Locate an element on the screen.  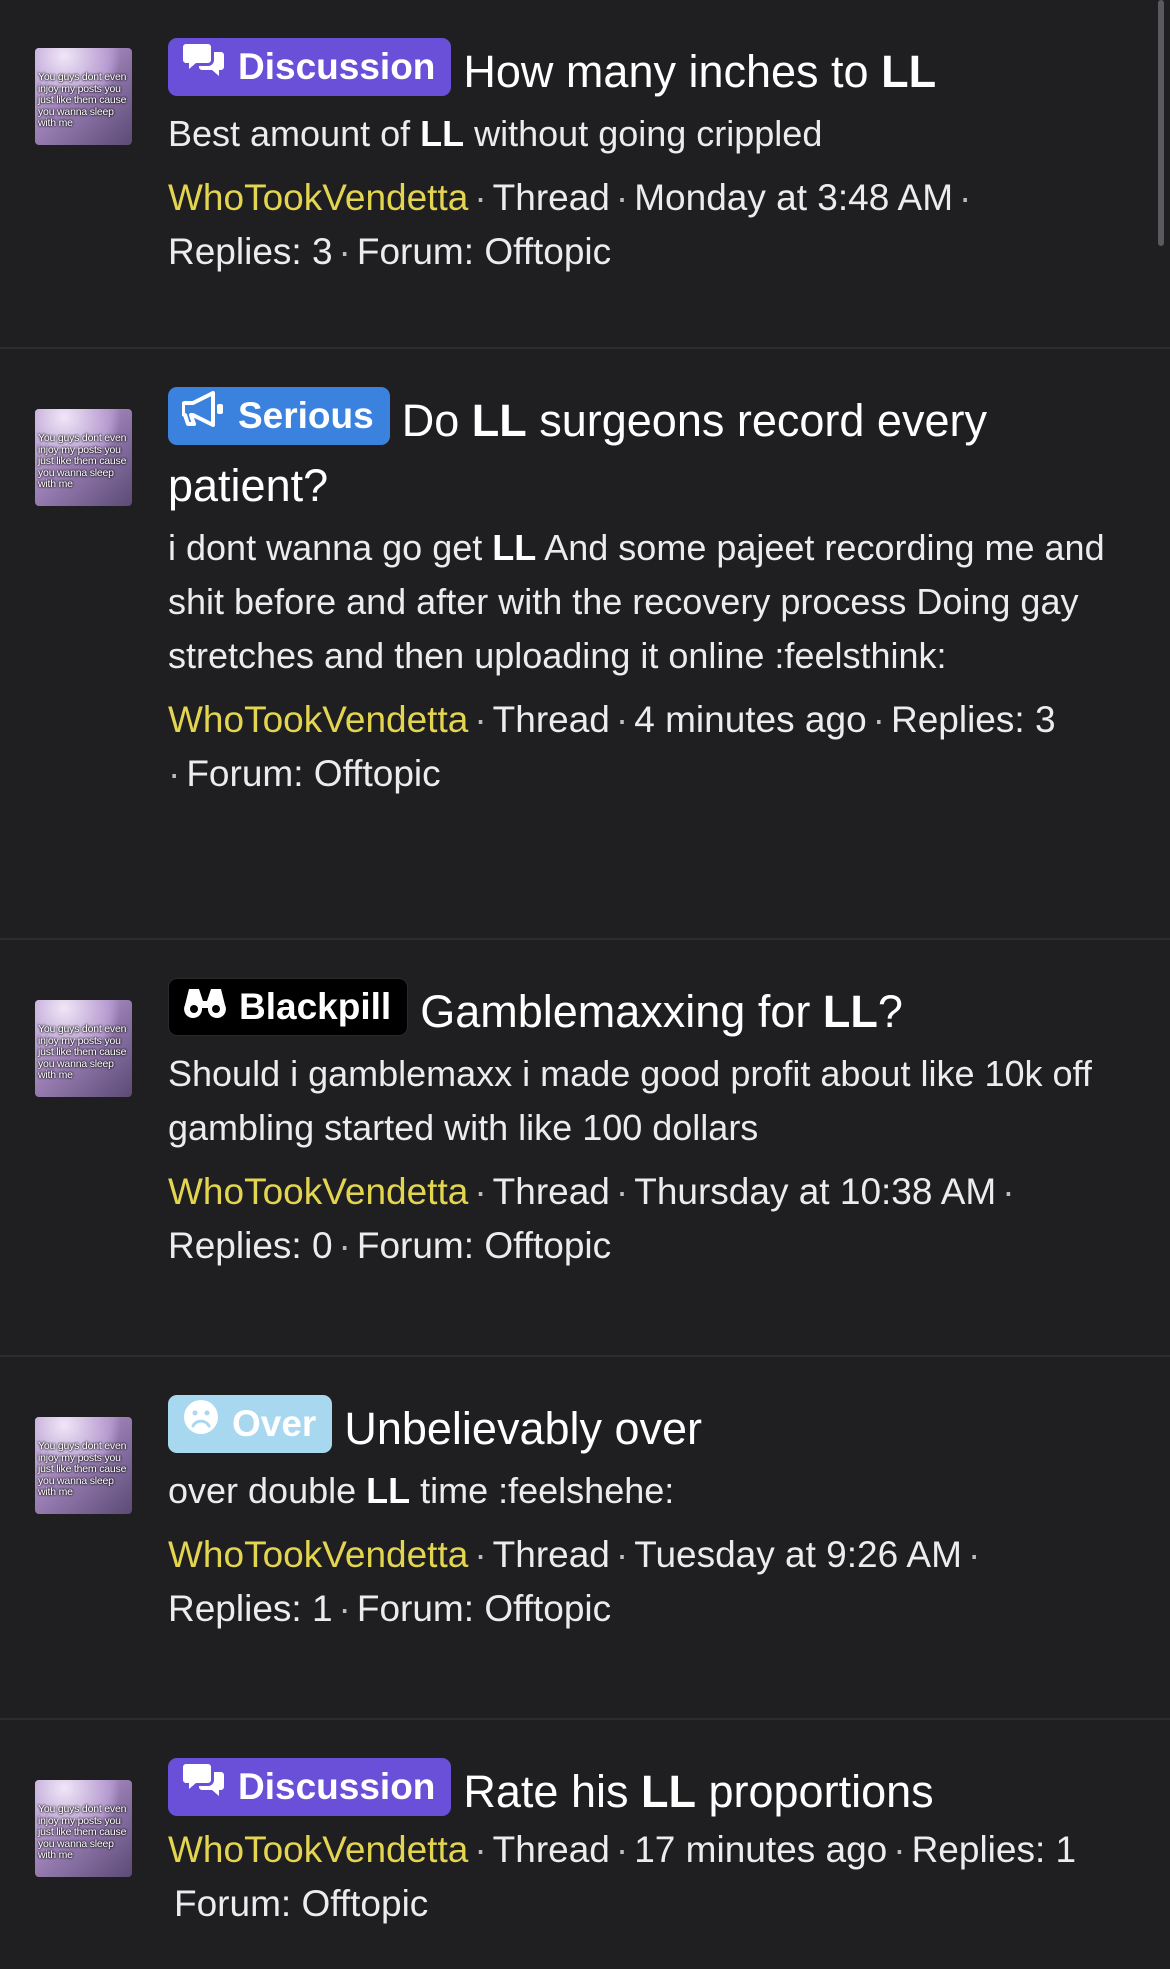
timestamp: 17 minutes ago is located at coordinates (760, 1849).